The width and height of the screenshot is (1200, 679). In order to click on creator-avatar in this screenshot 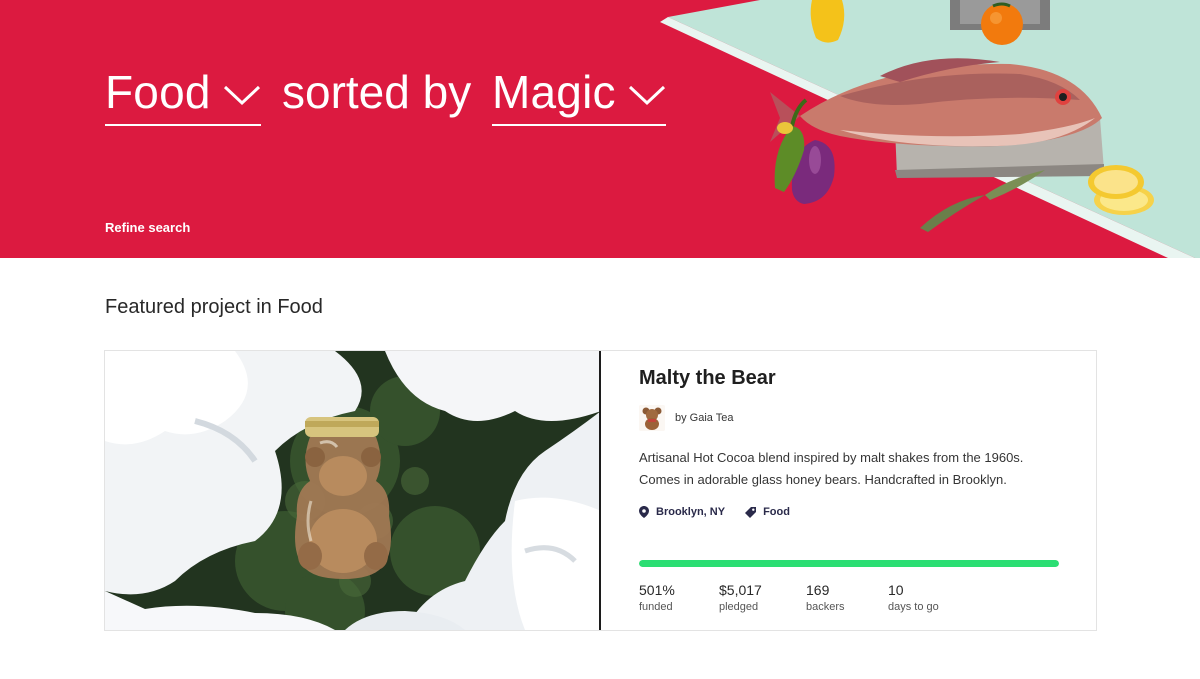, I will do `click(652, 418)`.